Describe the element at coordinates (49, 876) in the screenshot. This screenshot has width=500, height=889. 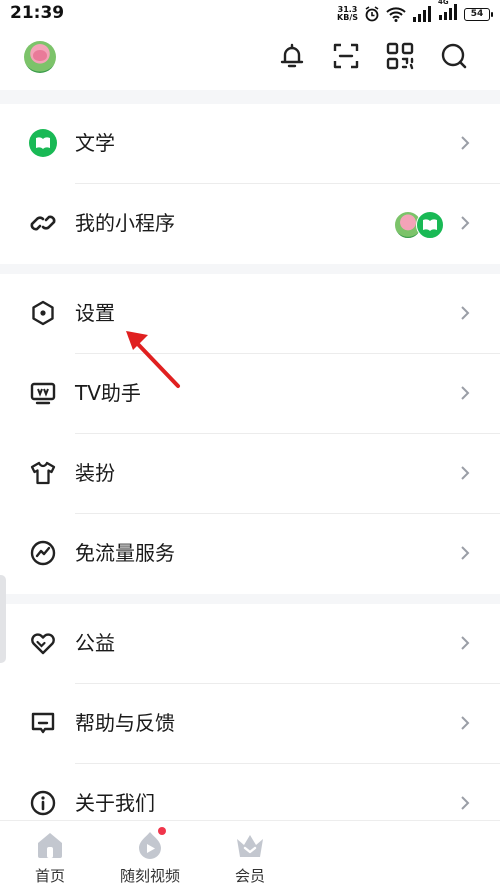
I see `nav-label: 首页` at that location.